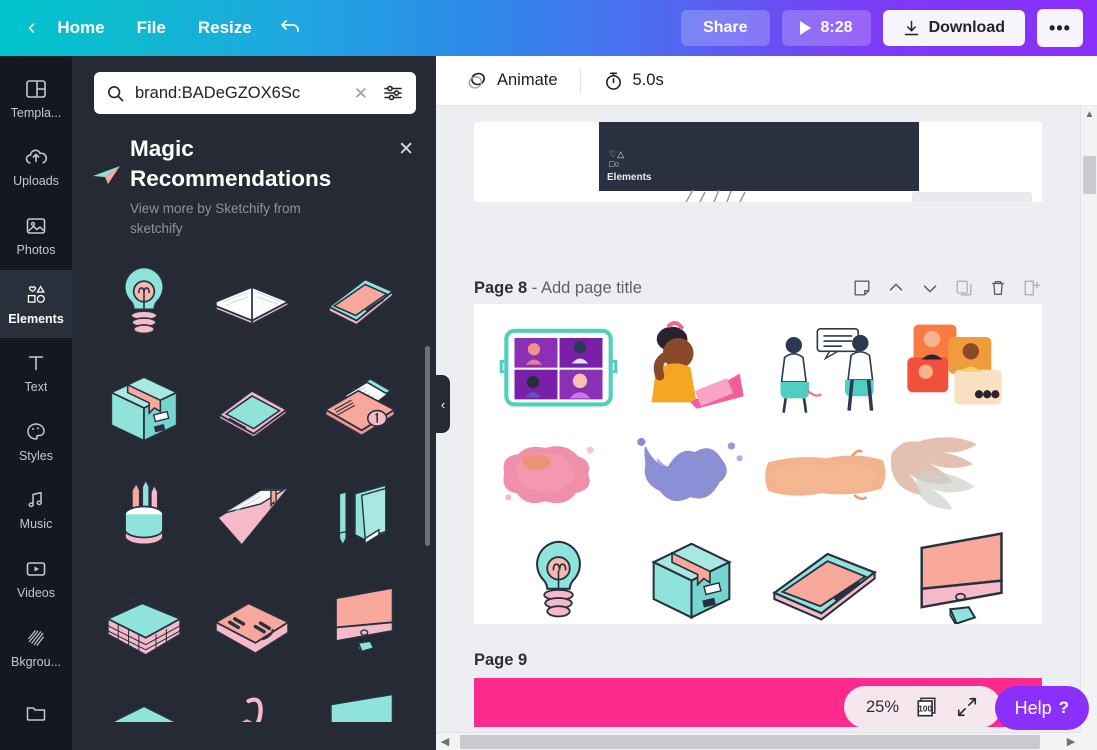 Image resolution: width=1097 pixels, height=750 pixels. What do you see at coordinates (1071, 741) in the screenshot?
I see `chevron-right-icon: ▶` at bounding box center [1071, 741].